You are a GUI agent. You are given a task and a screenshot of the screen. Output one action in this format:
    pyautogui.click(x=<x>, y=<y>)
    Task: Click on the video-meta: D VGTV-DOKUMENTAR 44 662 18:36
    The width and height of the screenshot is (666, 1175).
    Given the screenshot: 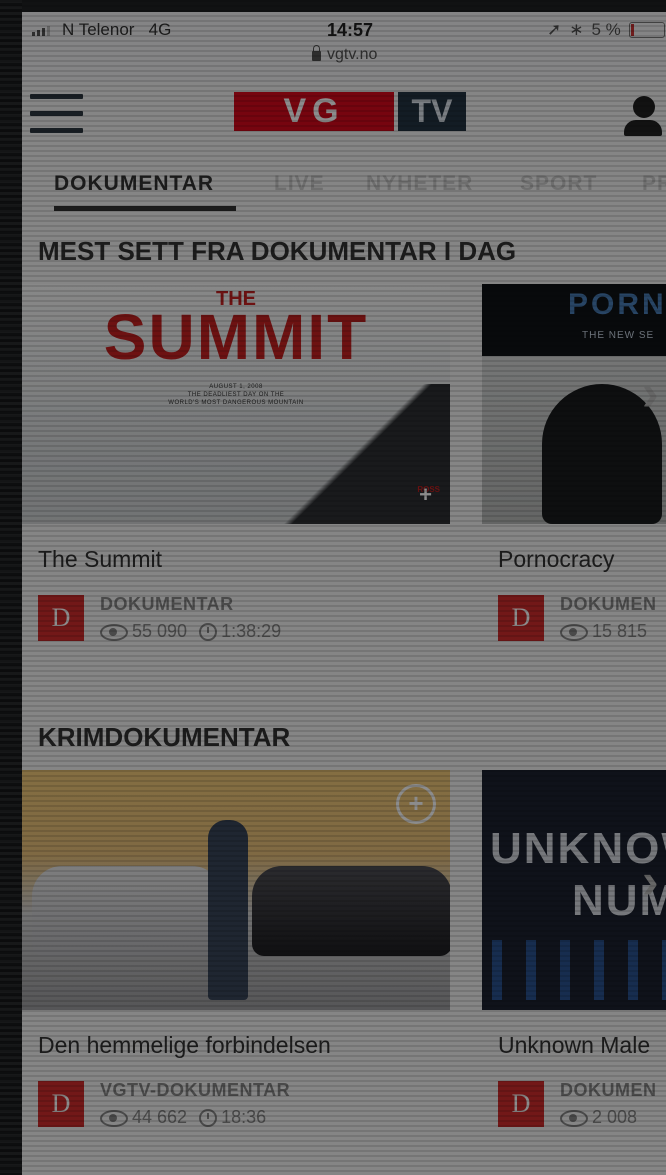 What is the action you would take?
    pyautogui.click(x=164, y=1104)
    